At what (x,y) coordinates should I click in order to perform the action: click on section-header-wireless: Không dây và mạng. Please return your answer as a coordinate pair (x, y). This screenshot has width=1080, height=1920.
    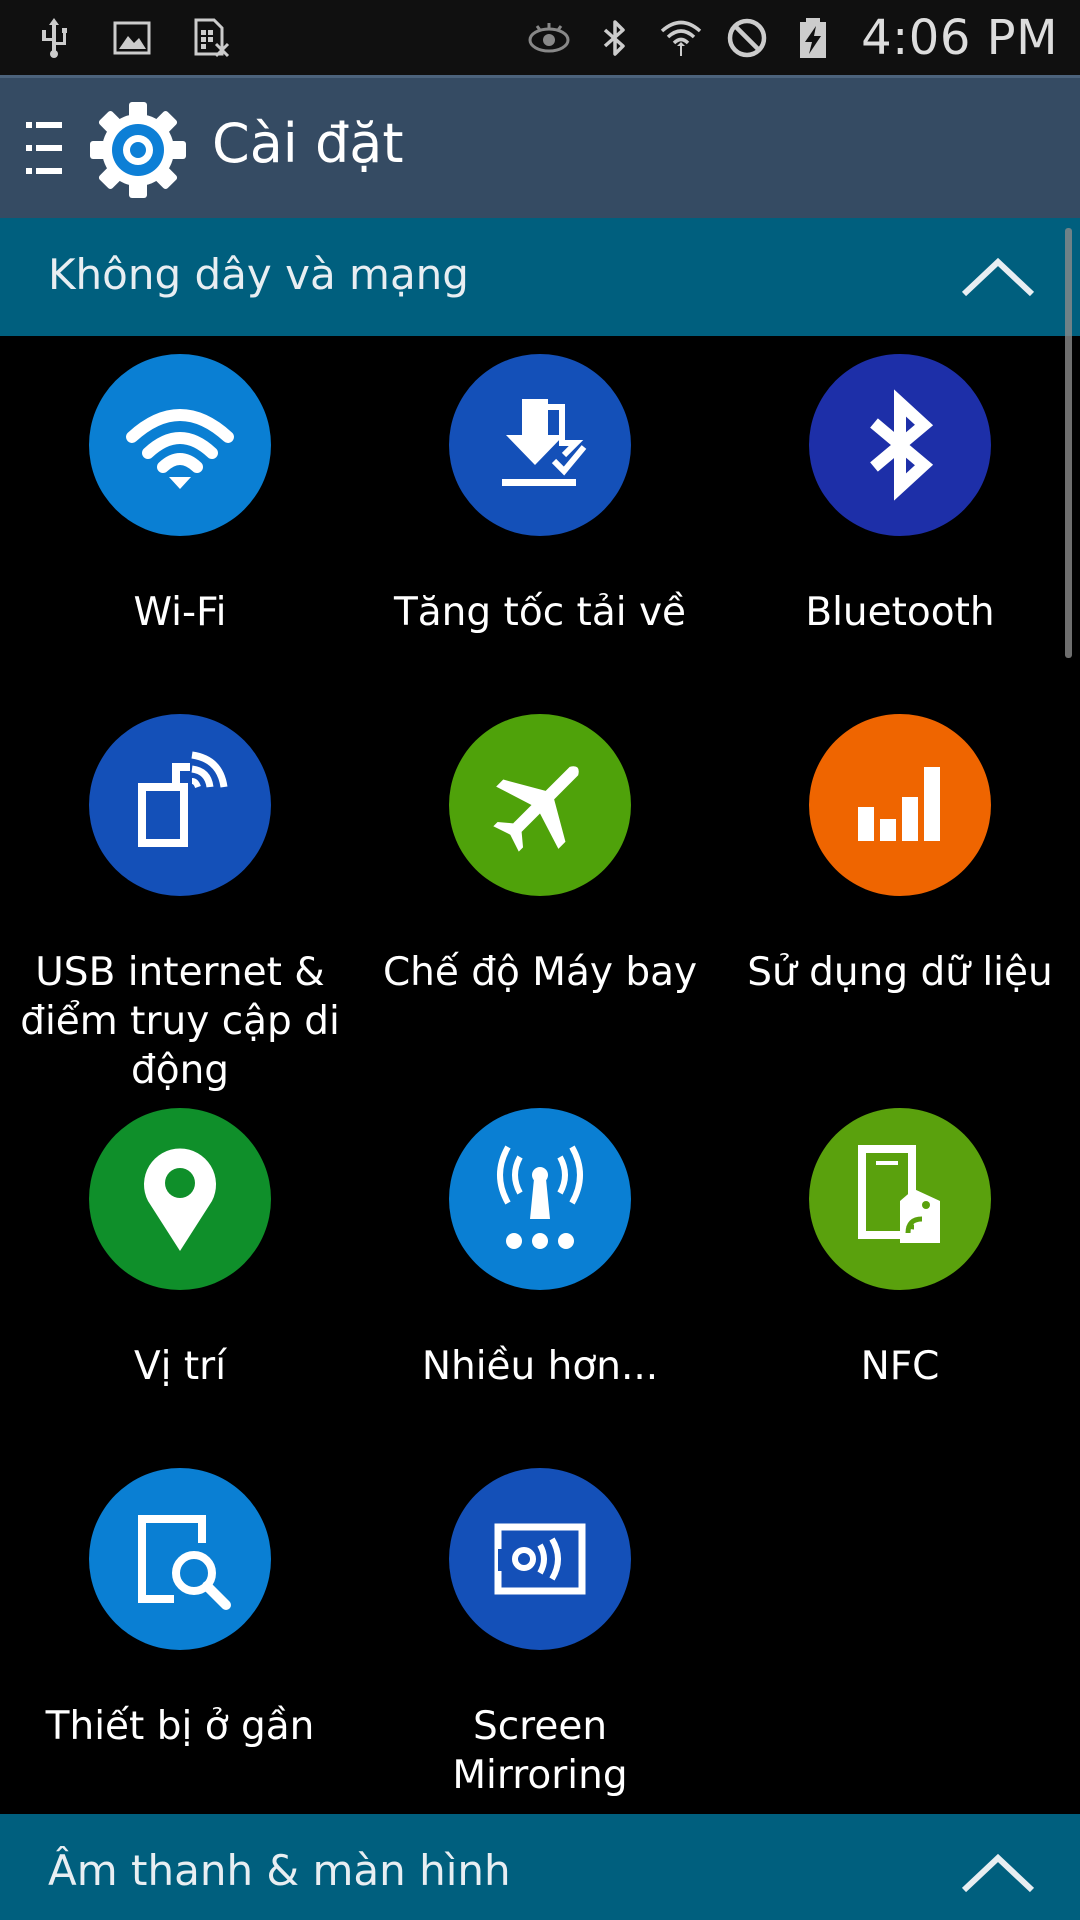
    Looking at the image, I should click on (540, 277).